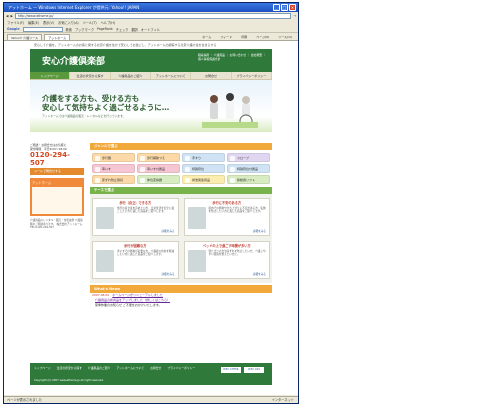 This screenshot has height=417, width=500. What do you see at coordinates (285, 37) in the screenshot?
I see `tools-menu: ツール(O)` at bounding box center [285, 37].